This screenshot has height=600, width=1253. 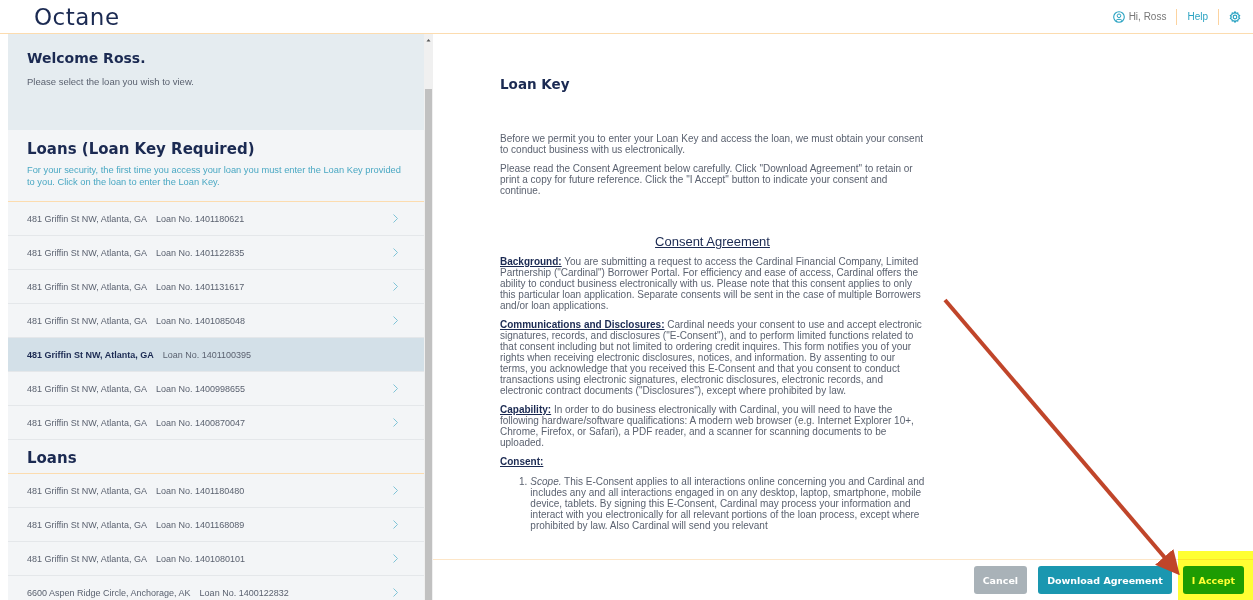 What do you see at coordinates (712, 241) in the screenshot?
I see `agreement-title: Consent Agreement` at bounding box center [712, 241].